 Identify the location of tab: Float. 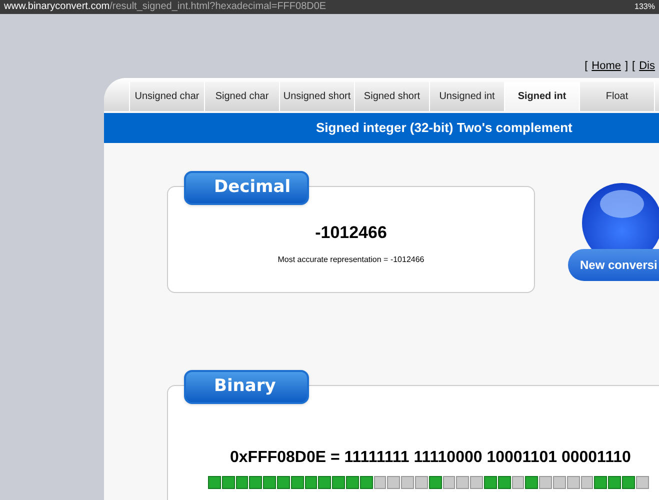
(617, 96).